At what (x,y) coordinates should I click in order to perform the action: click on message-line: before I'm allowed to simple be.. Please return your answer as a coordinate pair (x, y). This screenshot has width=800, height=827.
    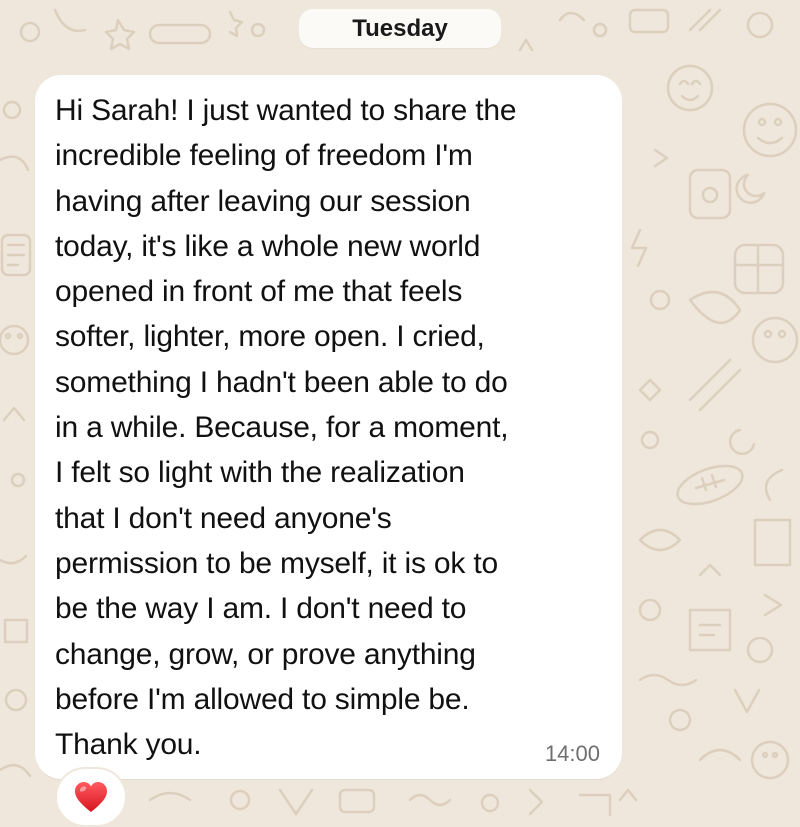
    Looking at the image, I should click on (262, 699).